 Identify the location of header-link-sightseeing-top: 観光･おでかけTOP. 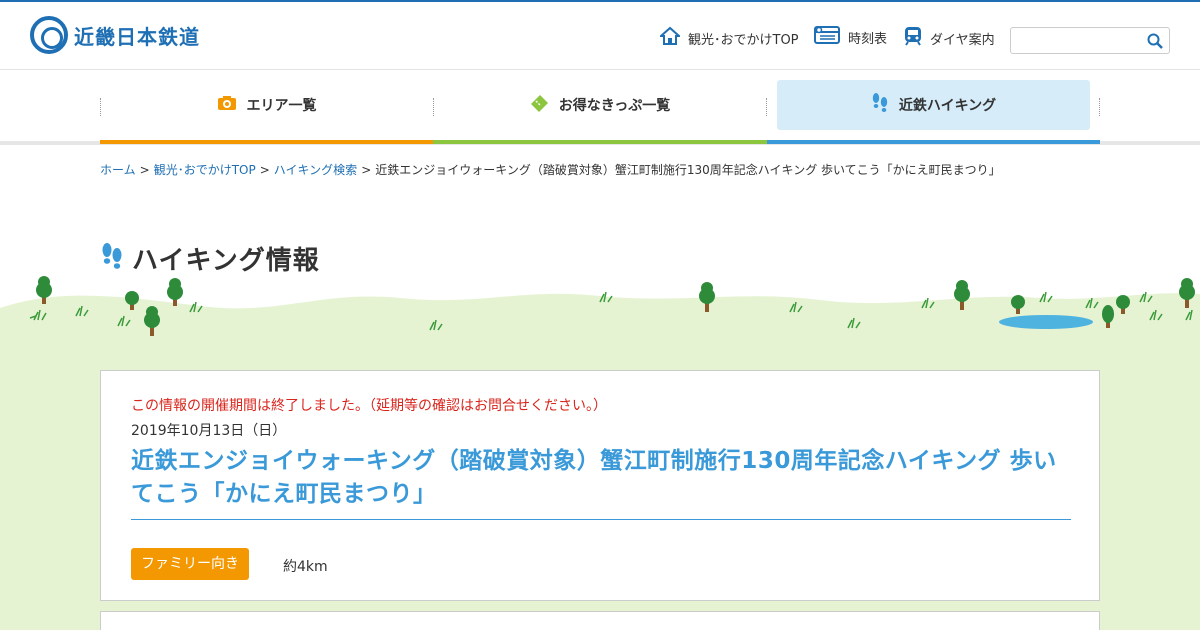
(728, 38).